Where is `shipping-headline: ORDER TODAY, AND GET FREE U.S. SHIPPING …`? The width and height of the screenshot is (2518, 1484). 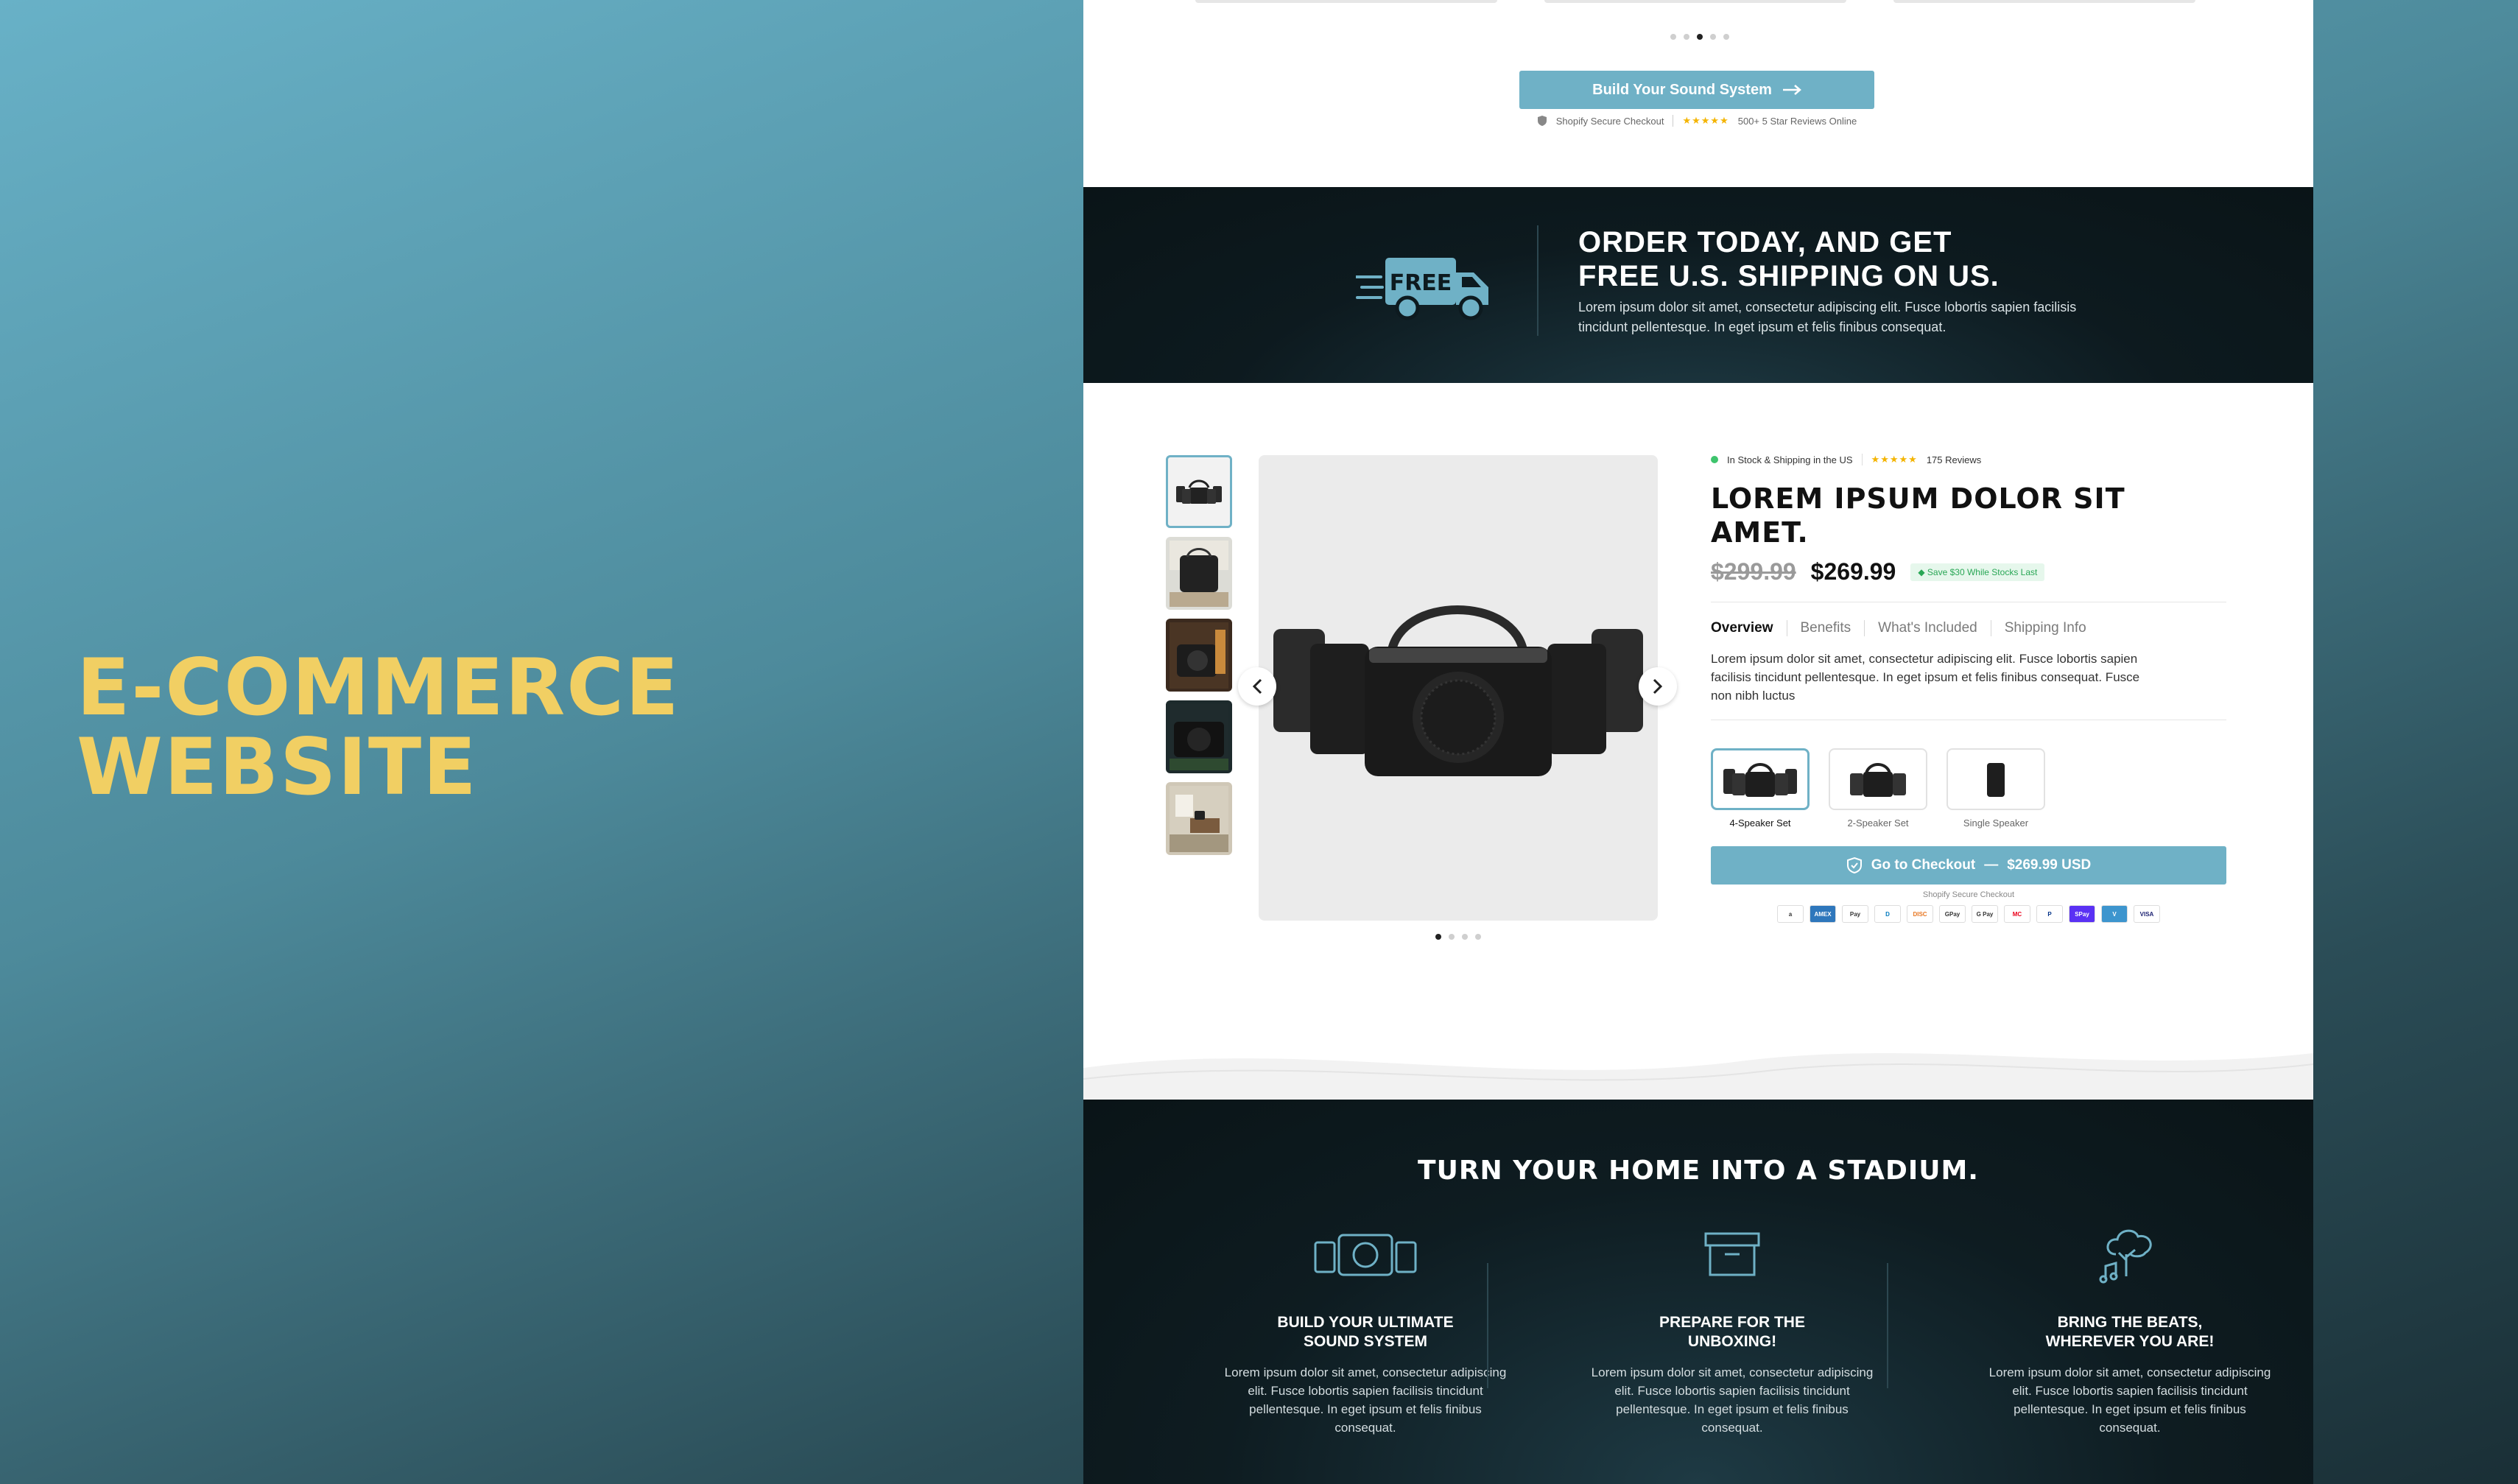
shipping-headline: ORDER TODAY, AND GET FREE U.S. SHIPPING … is located at coordinates (1789, 259).